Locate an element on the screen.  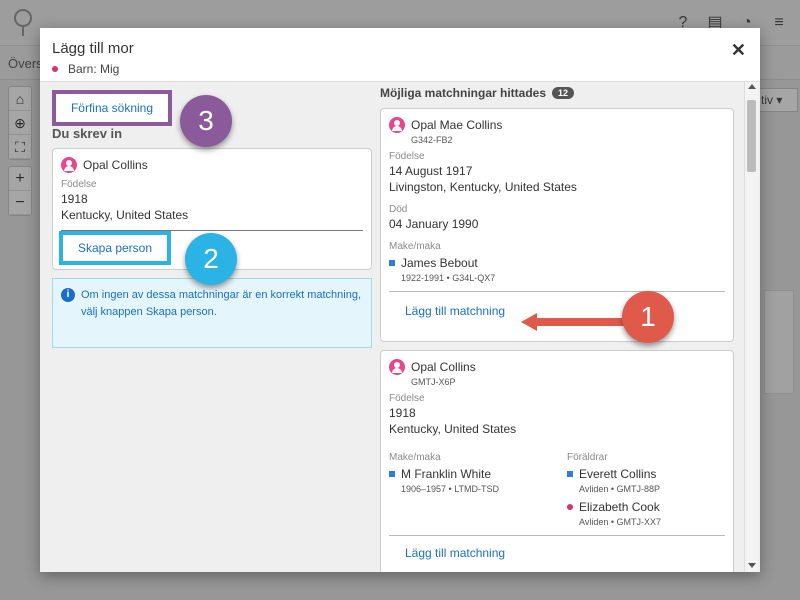
spouse-name: James Bebout is located at coordinates (439, 263).